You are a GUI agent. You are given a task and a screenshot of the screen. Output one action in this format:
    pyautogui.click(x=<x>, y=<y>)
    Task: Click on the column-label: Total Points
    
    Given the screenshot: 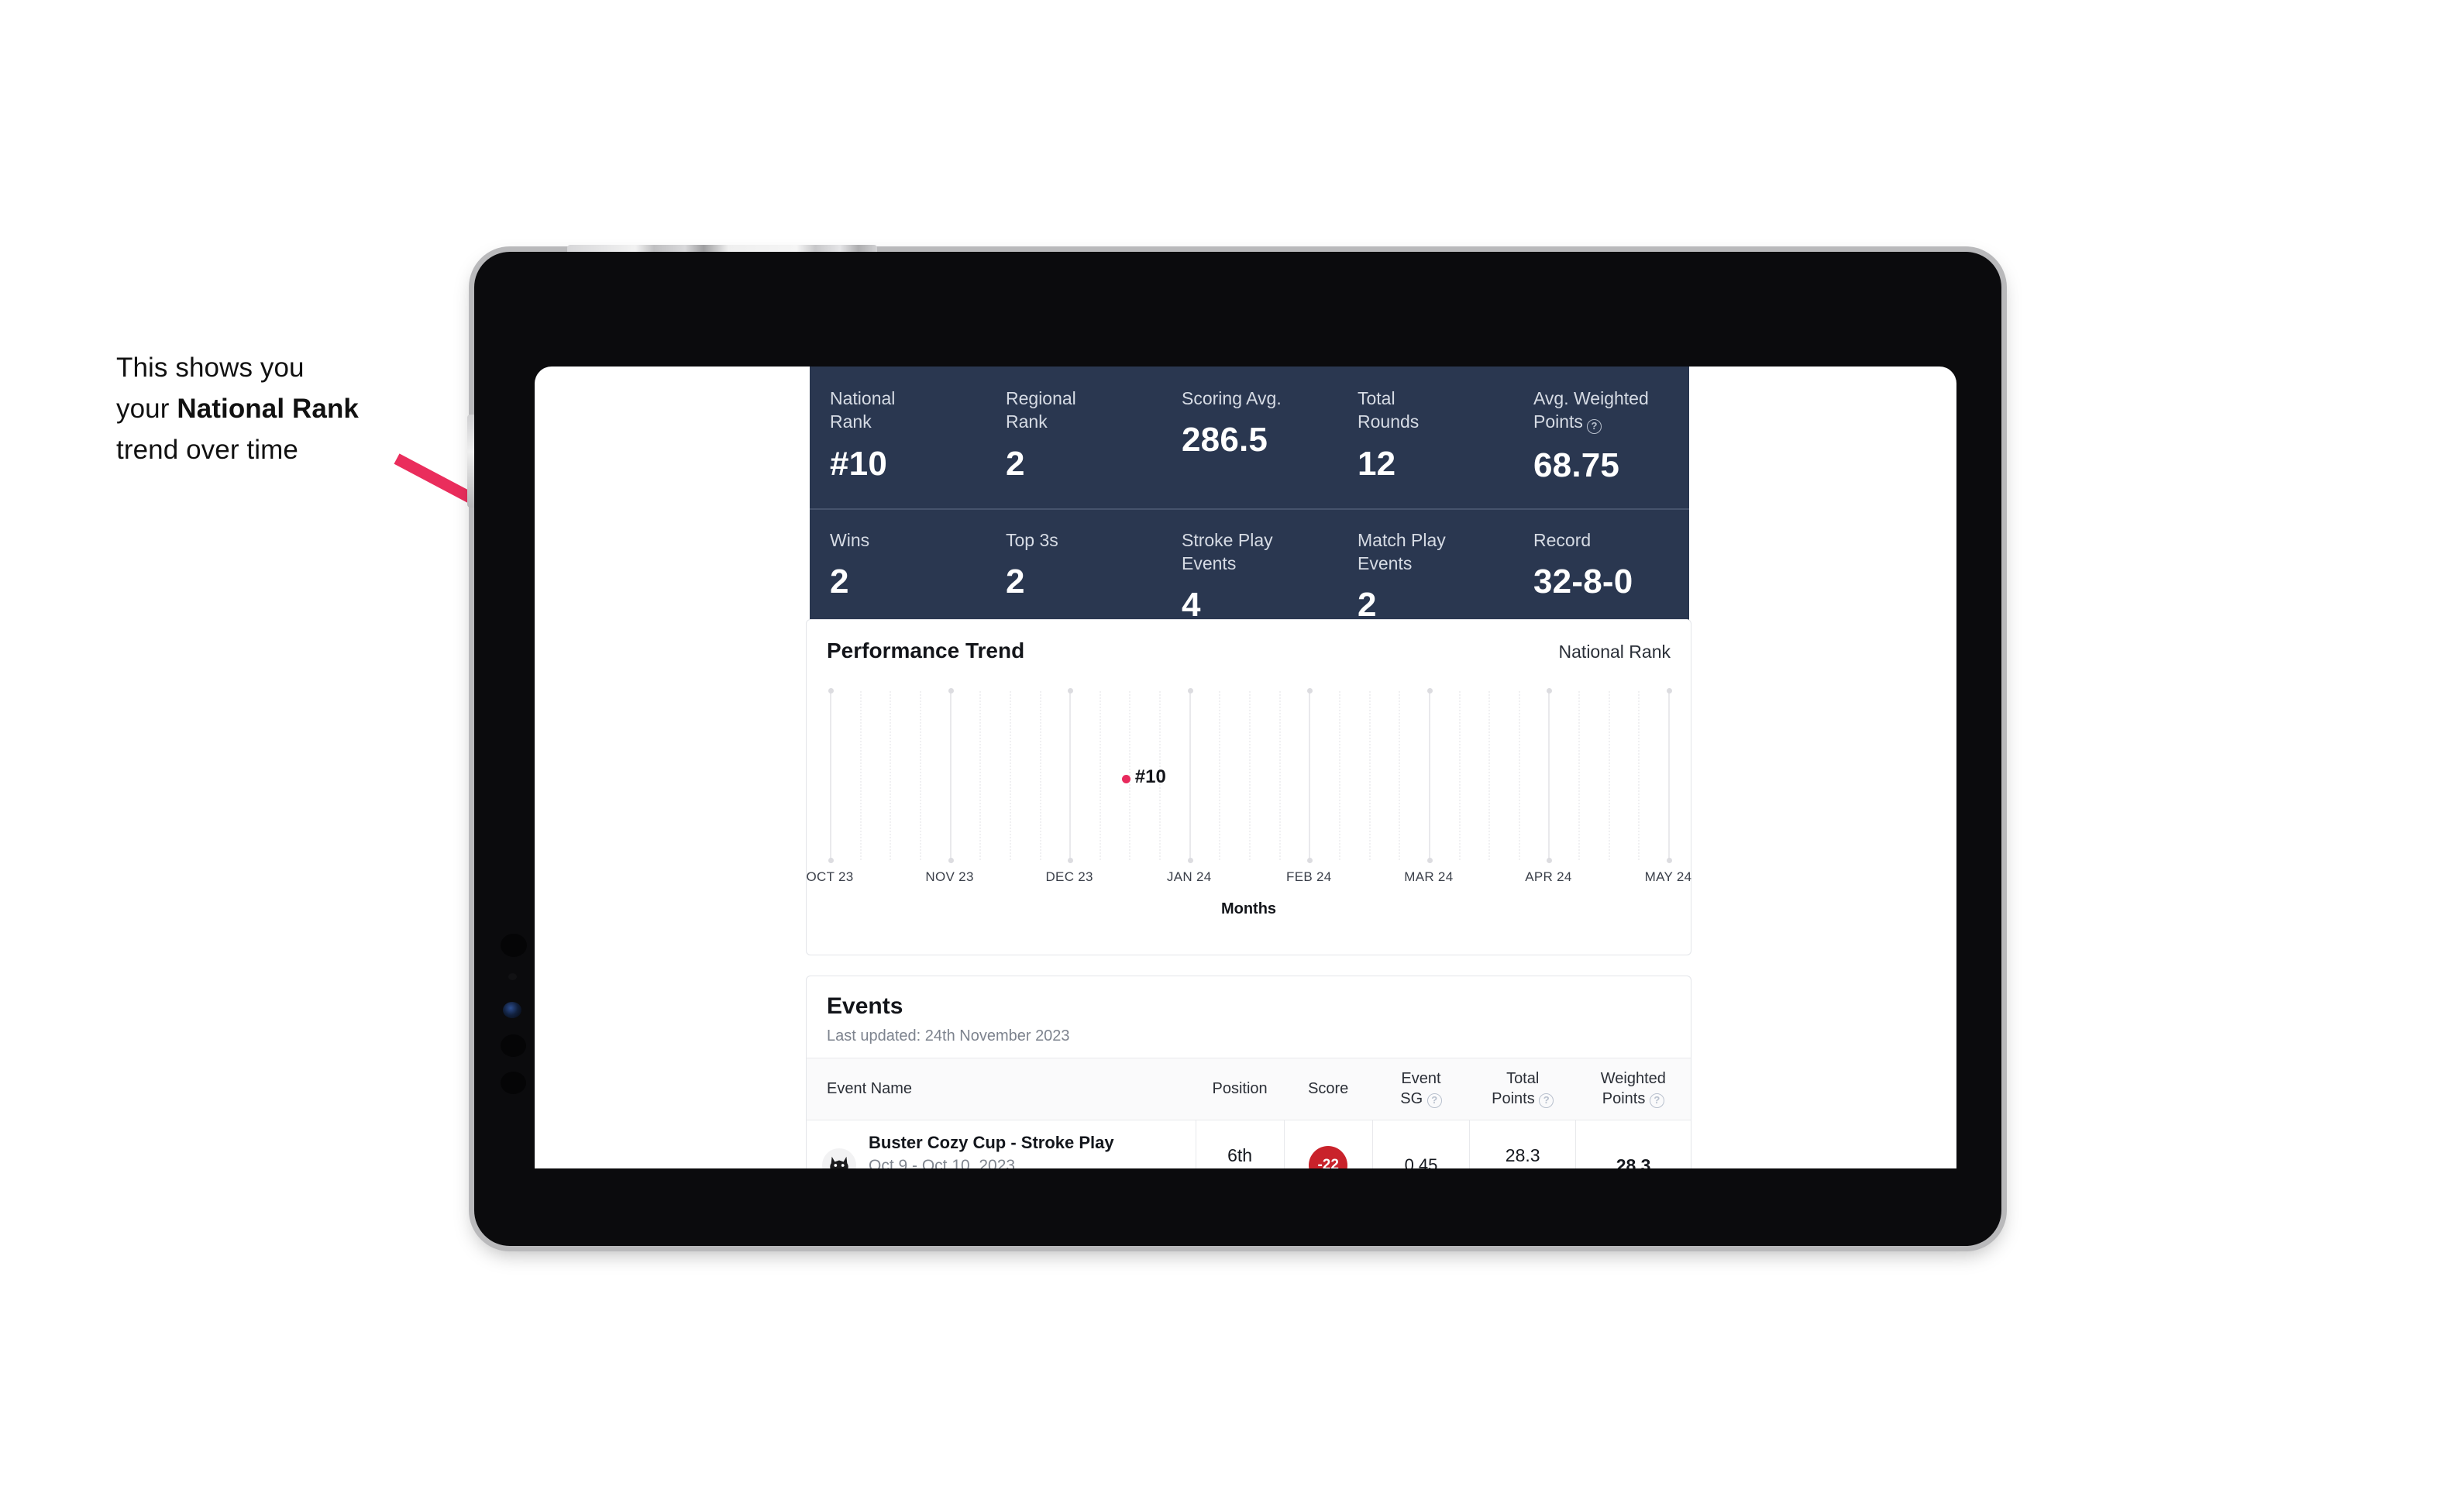 What is the action you would take?
    pyautogui.click(x=1516, y=1088)
    